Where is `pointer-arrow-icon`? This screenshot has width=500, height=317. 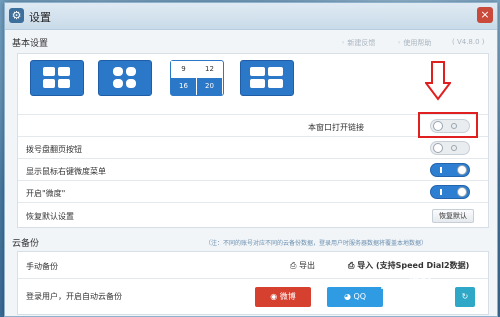
pointer-arrow-icon is located at coordinates (438, 81).